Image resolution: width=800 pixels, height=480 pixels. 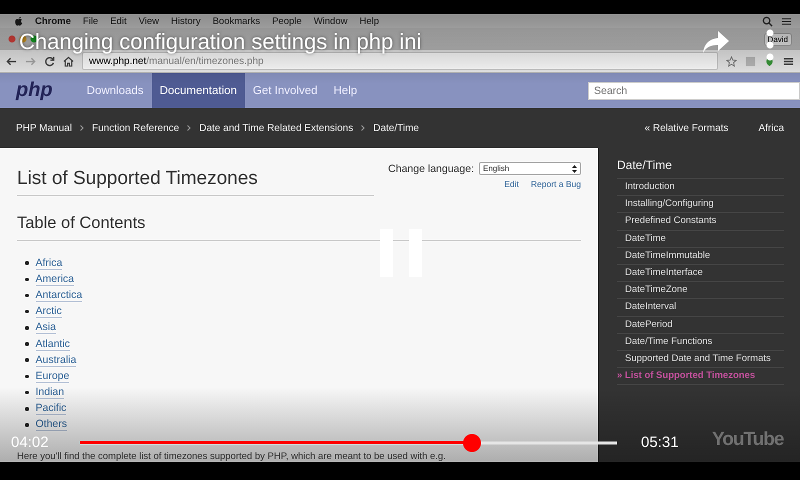 I want to click on intro-text: Here you'll find the complete list of timezones supported by PHP, which are meant to be used with e.g., so click(x=231, y=456).